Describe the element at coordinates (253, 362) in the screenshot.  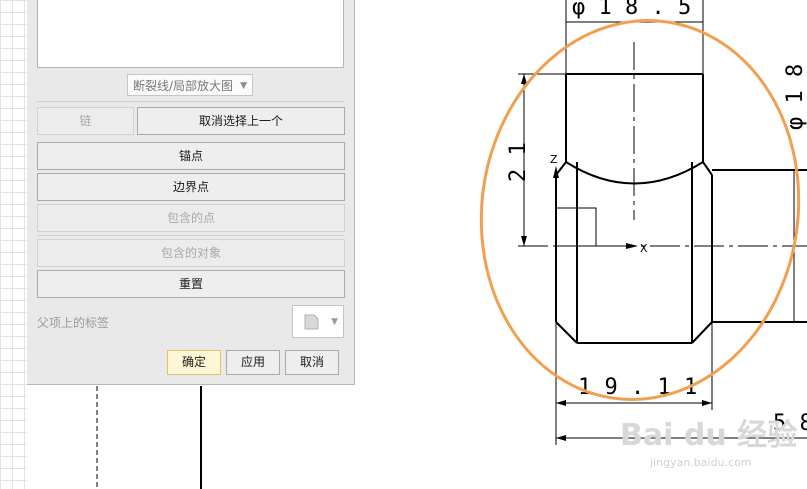
I see `apply-button: 应用` at that location.